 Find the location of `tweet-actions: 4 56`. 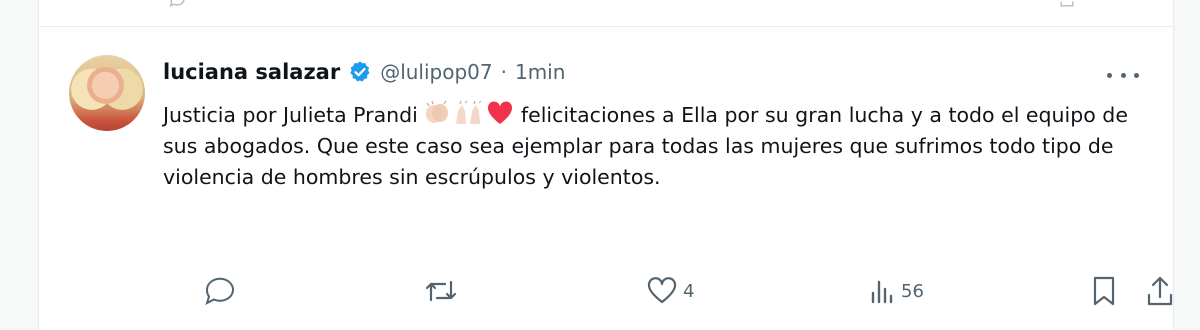

tweet-actions: 4 56 is located at coordinates (668, 291).